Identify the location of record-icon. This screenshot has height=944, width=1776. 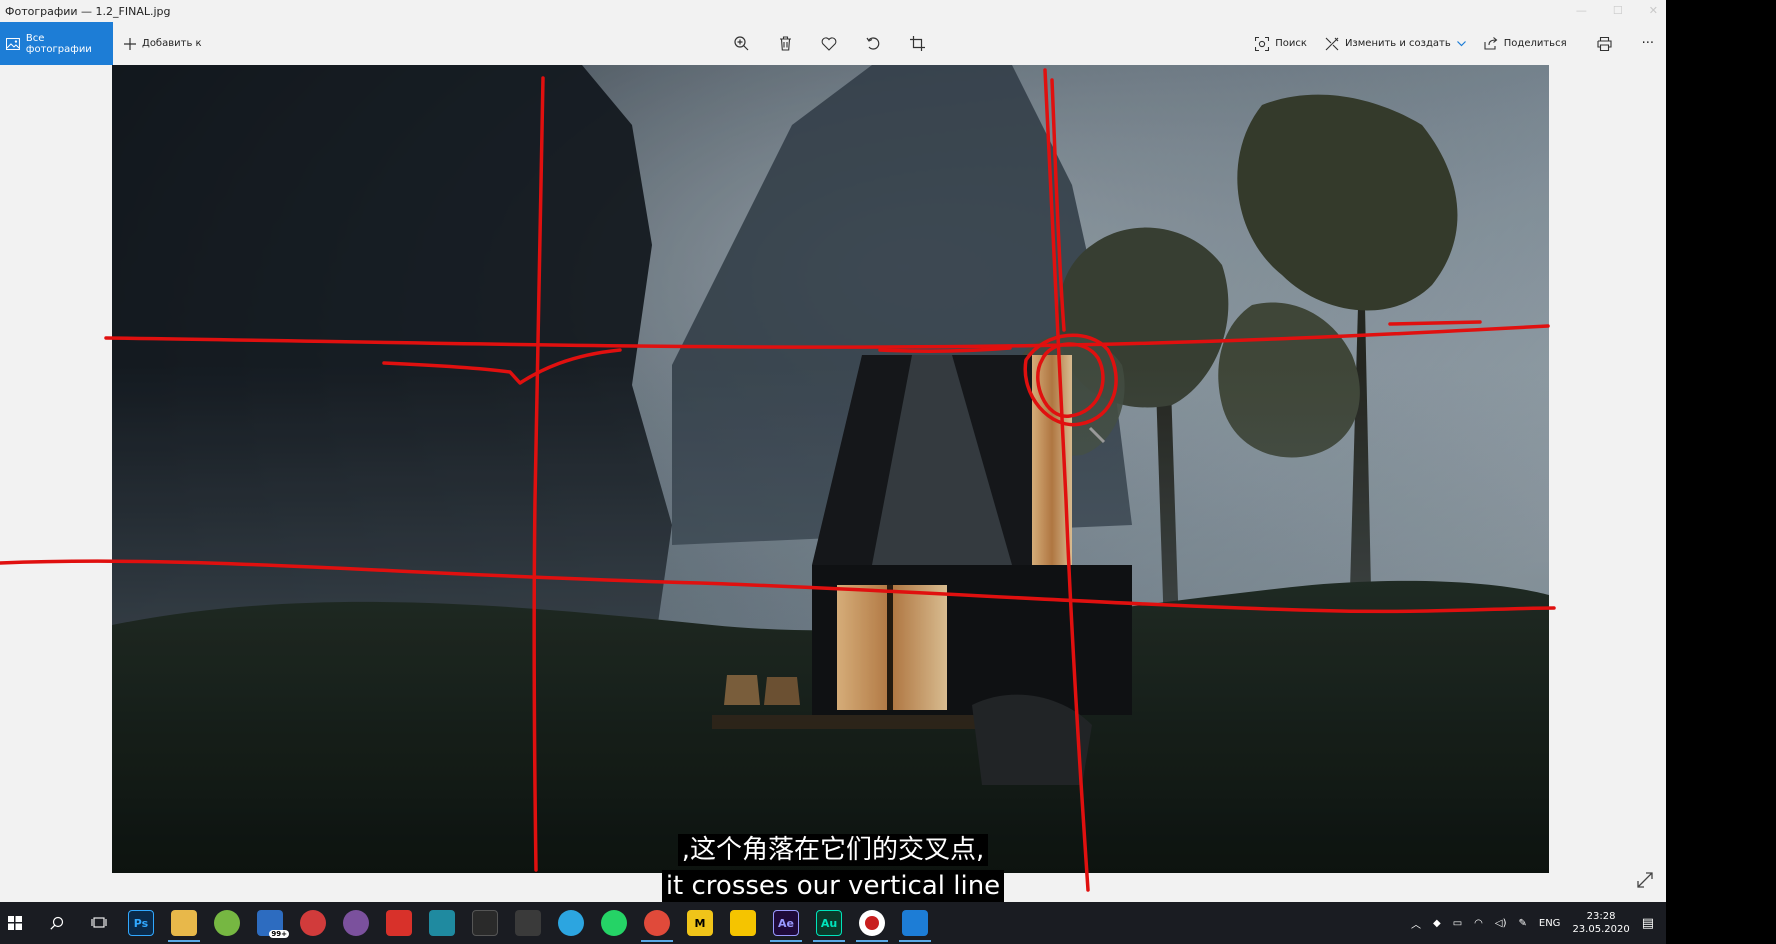
(872, 923).